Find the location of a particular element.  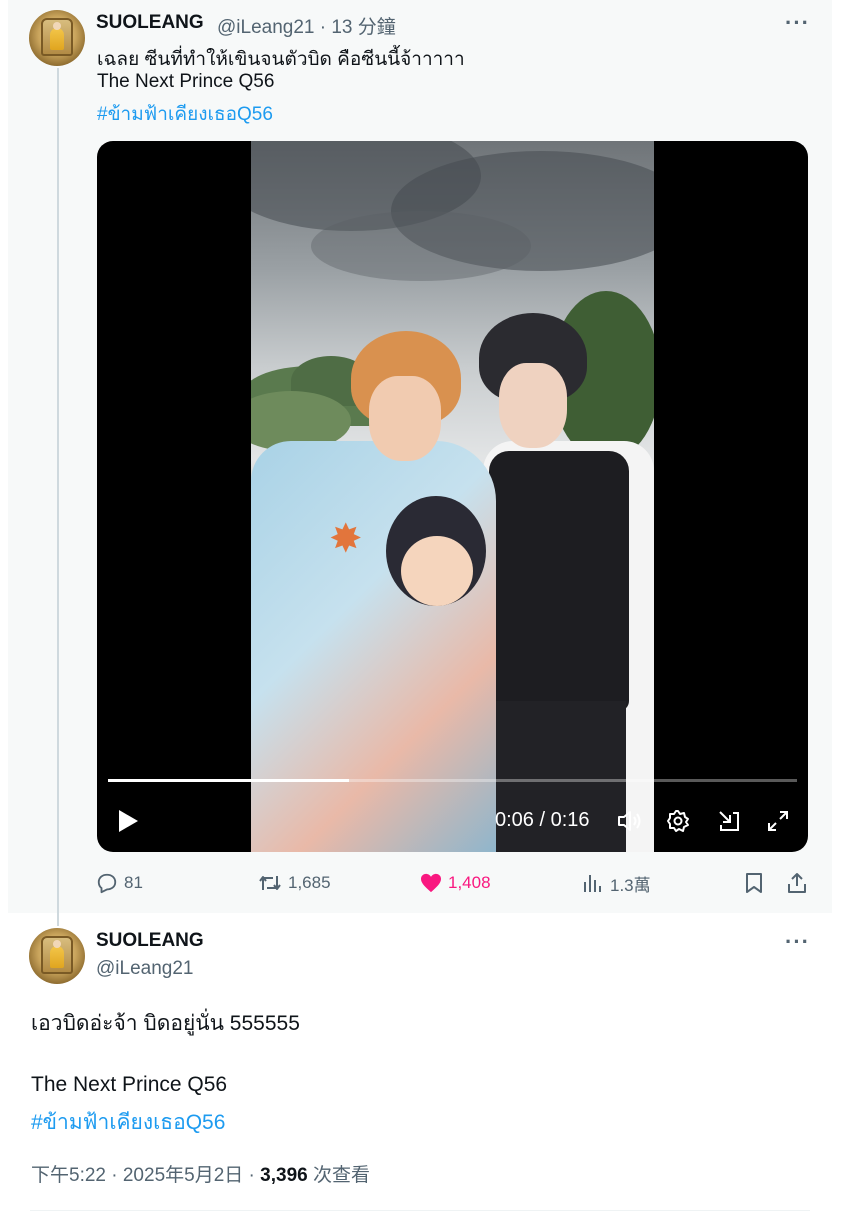

like-button: 1,408 is located at coordinates (455, 883).